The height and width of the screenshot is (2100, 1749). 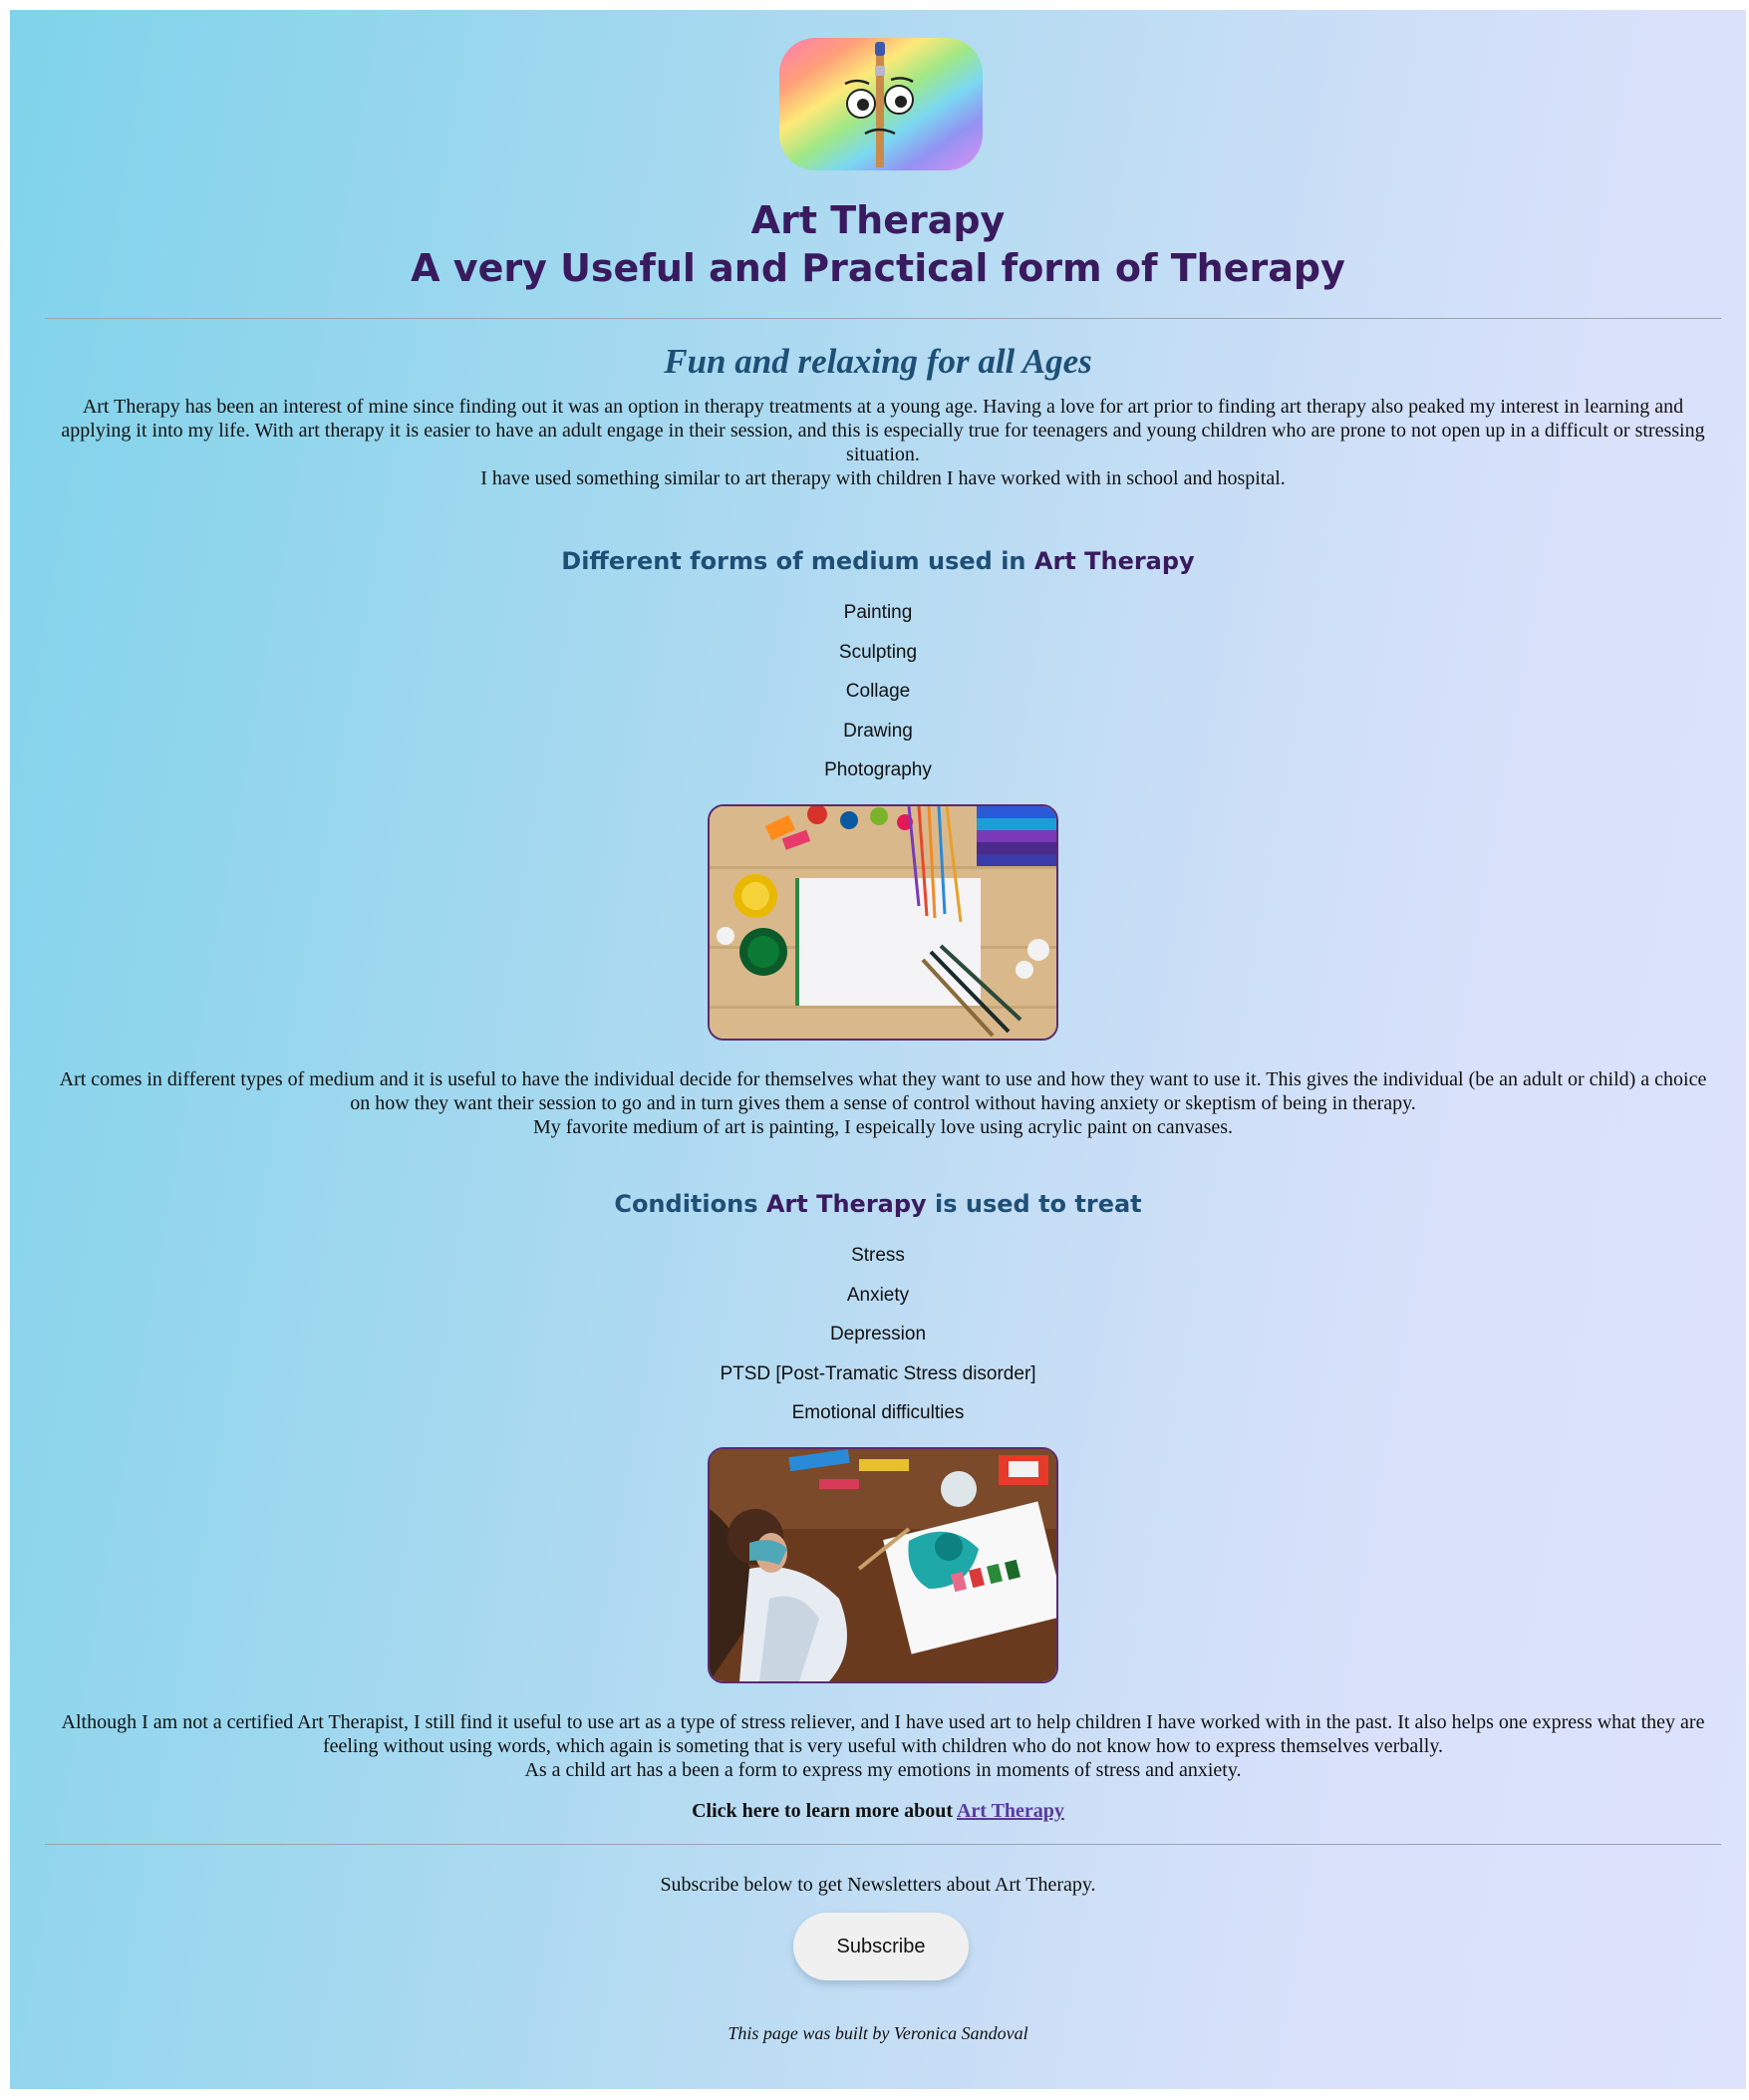 I want to click on logo-image, so click(x=881, y=104).